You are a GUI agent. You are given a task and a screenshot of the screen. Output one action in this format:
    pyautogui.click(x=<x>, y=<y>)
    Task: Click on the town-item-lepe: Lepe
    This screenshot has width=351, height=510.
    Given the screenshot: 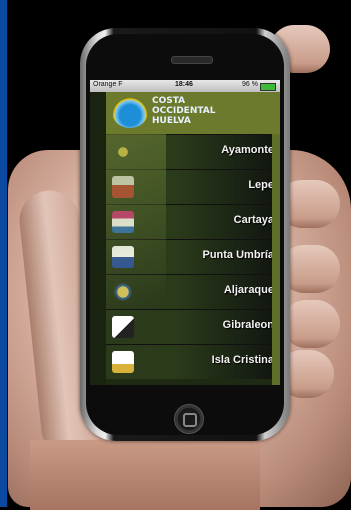 What is the action you would take?
    pyautogui.click(x=193, y=186)
    